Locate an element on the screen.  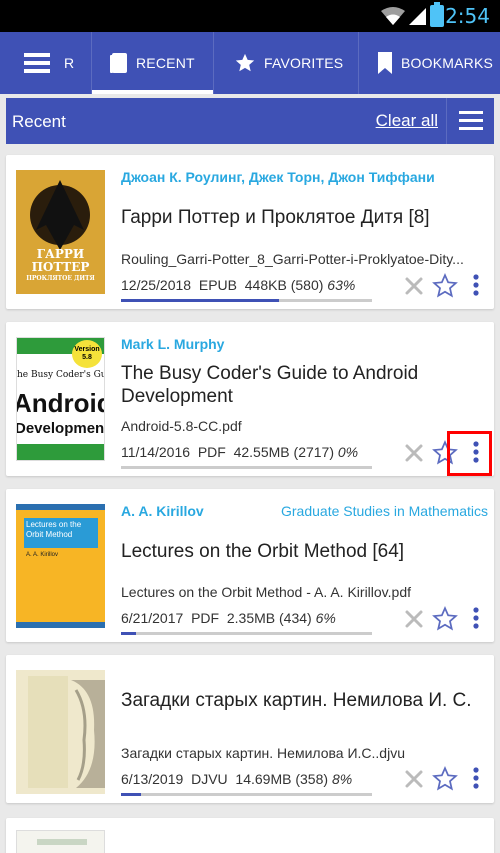
cover-text: Android is located at coordinates (60, 403).